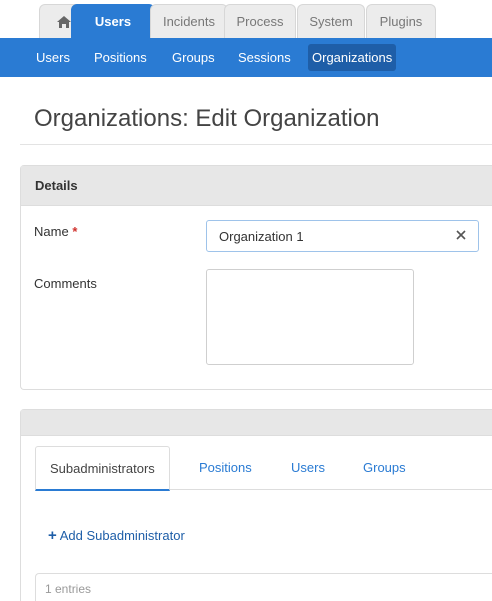 This screenshot has width=492, height=601. Describe the element at coordinates (256, 423) in the screenshot. I see `members-panel-header` at that location.